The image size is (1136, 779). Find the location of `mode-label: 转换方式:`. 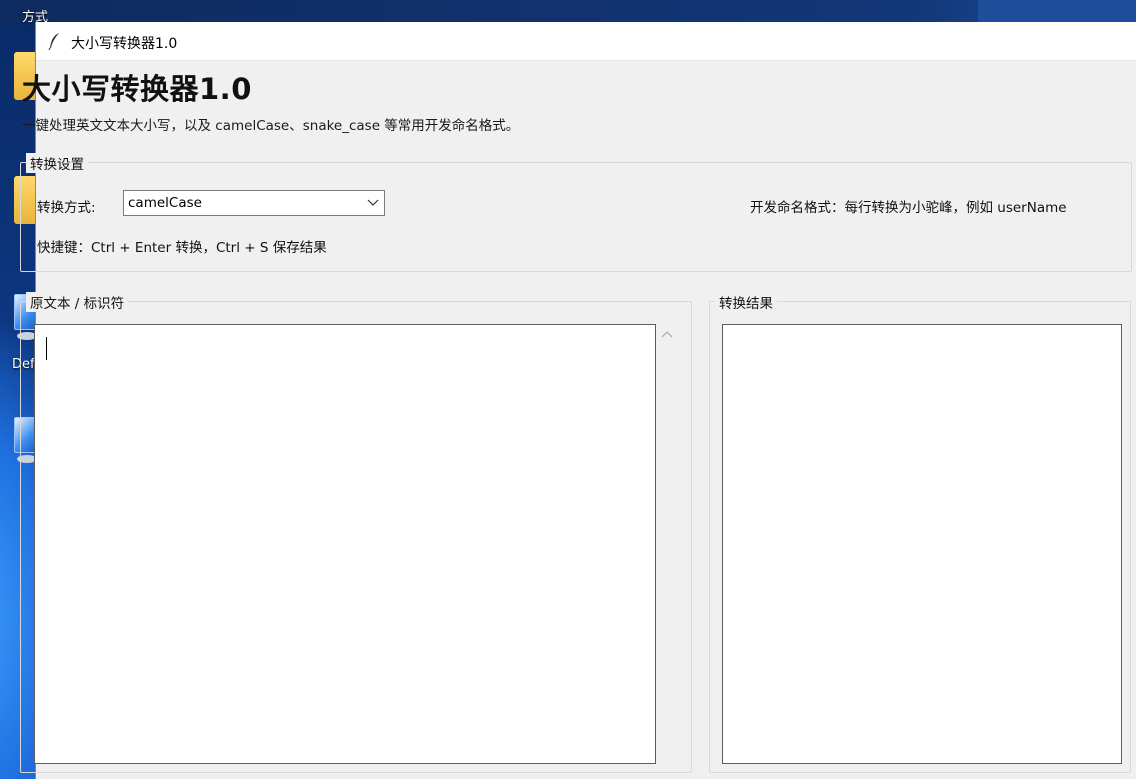

mode-label: 转换方式: is located at coordinates (66, 208).